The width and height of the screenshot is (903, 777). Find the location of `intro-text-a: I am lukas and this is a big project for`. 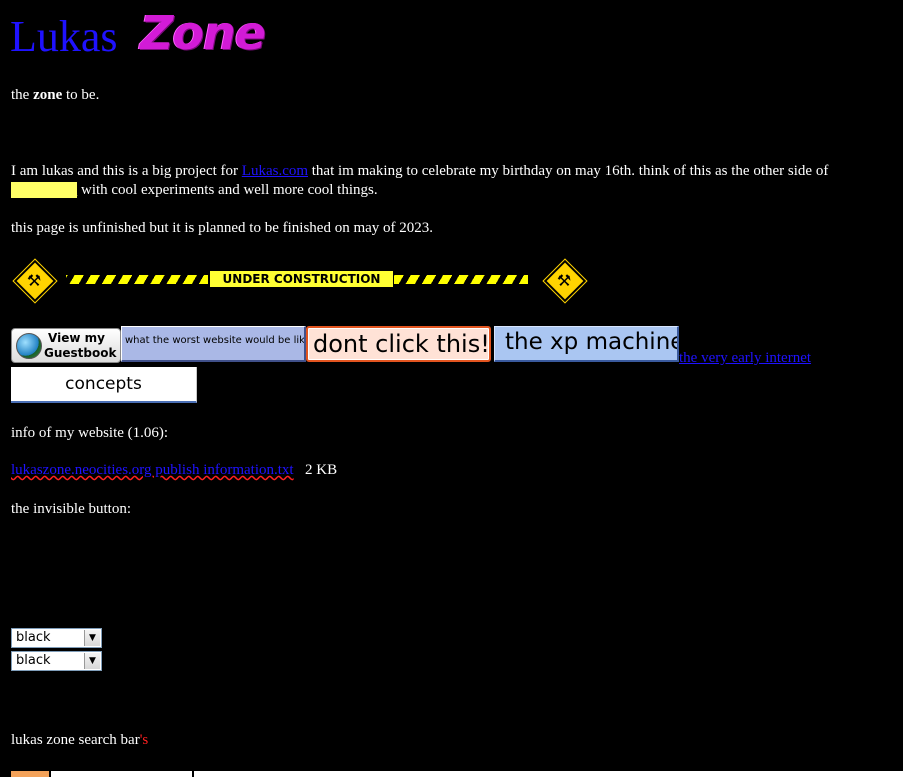

intro-text-a: I am lukas and this is a big project for is located at coordinates (126, 171).